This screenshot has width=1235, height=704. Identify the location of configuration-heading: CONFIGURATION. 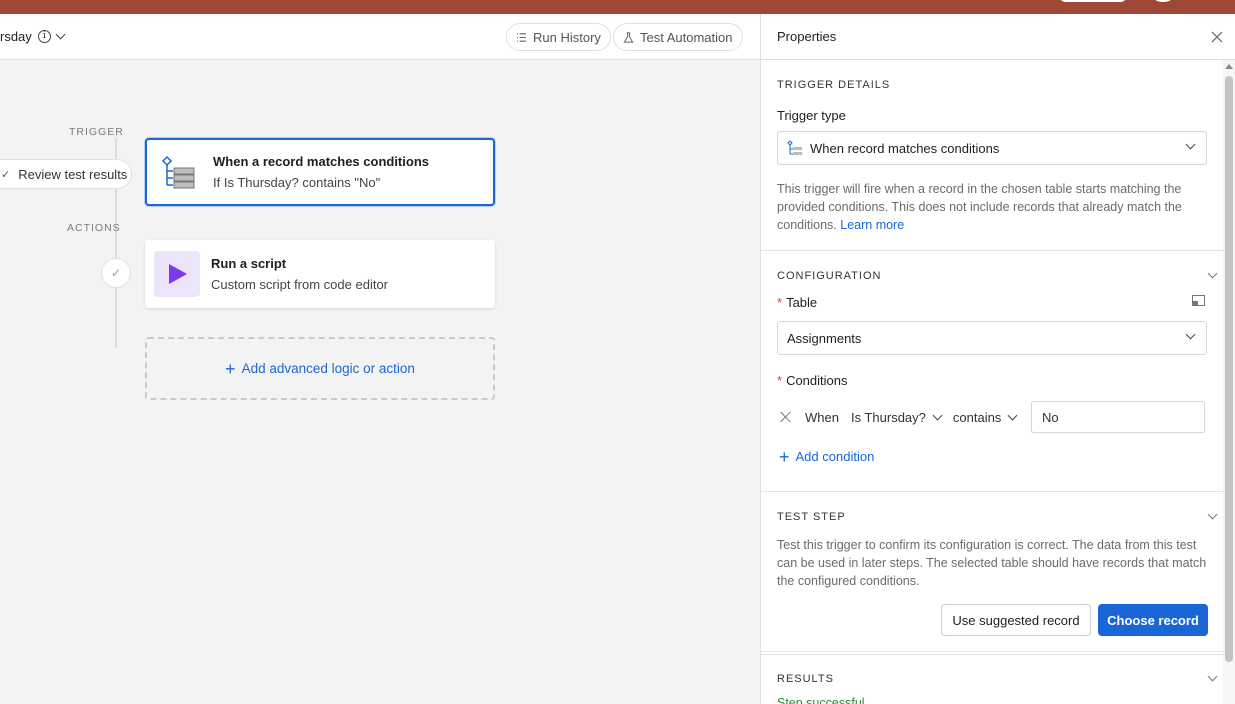
(829, 276).